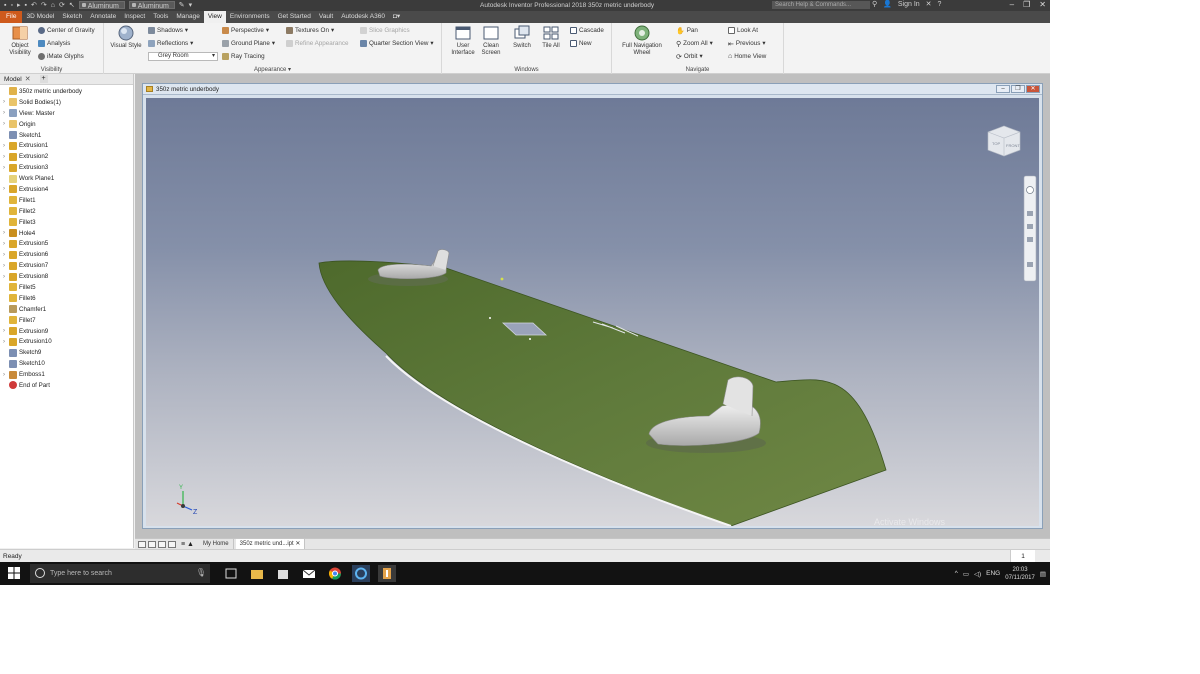 The width and height of the screenshot is (1200, 674). I want to click on imate-glyphs-button: iMate Glyphs, so click(61, 56).